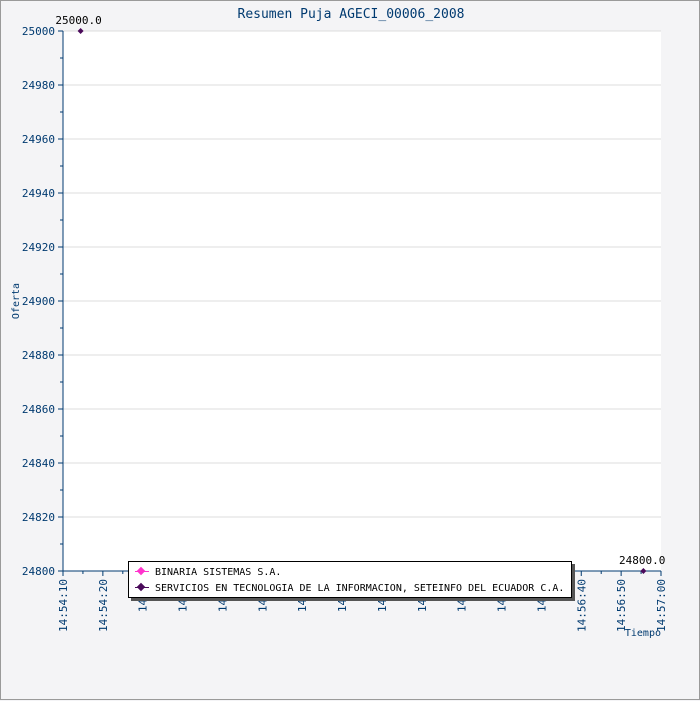 The height and width of the screenshot is (701, 700). Describe the element at coordinates (63, 605) in the screenshot. I see `x-tick-label: 14:54:10` at that location.